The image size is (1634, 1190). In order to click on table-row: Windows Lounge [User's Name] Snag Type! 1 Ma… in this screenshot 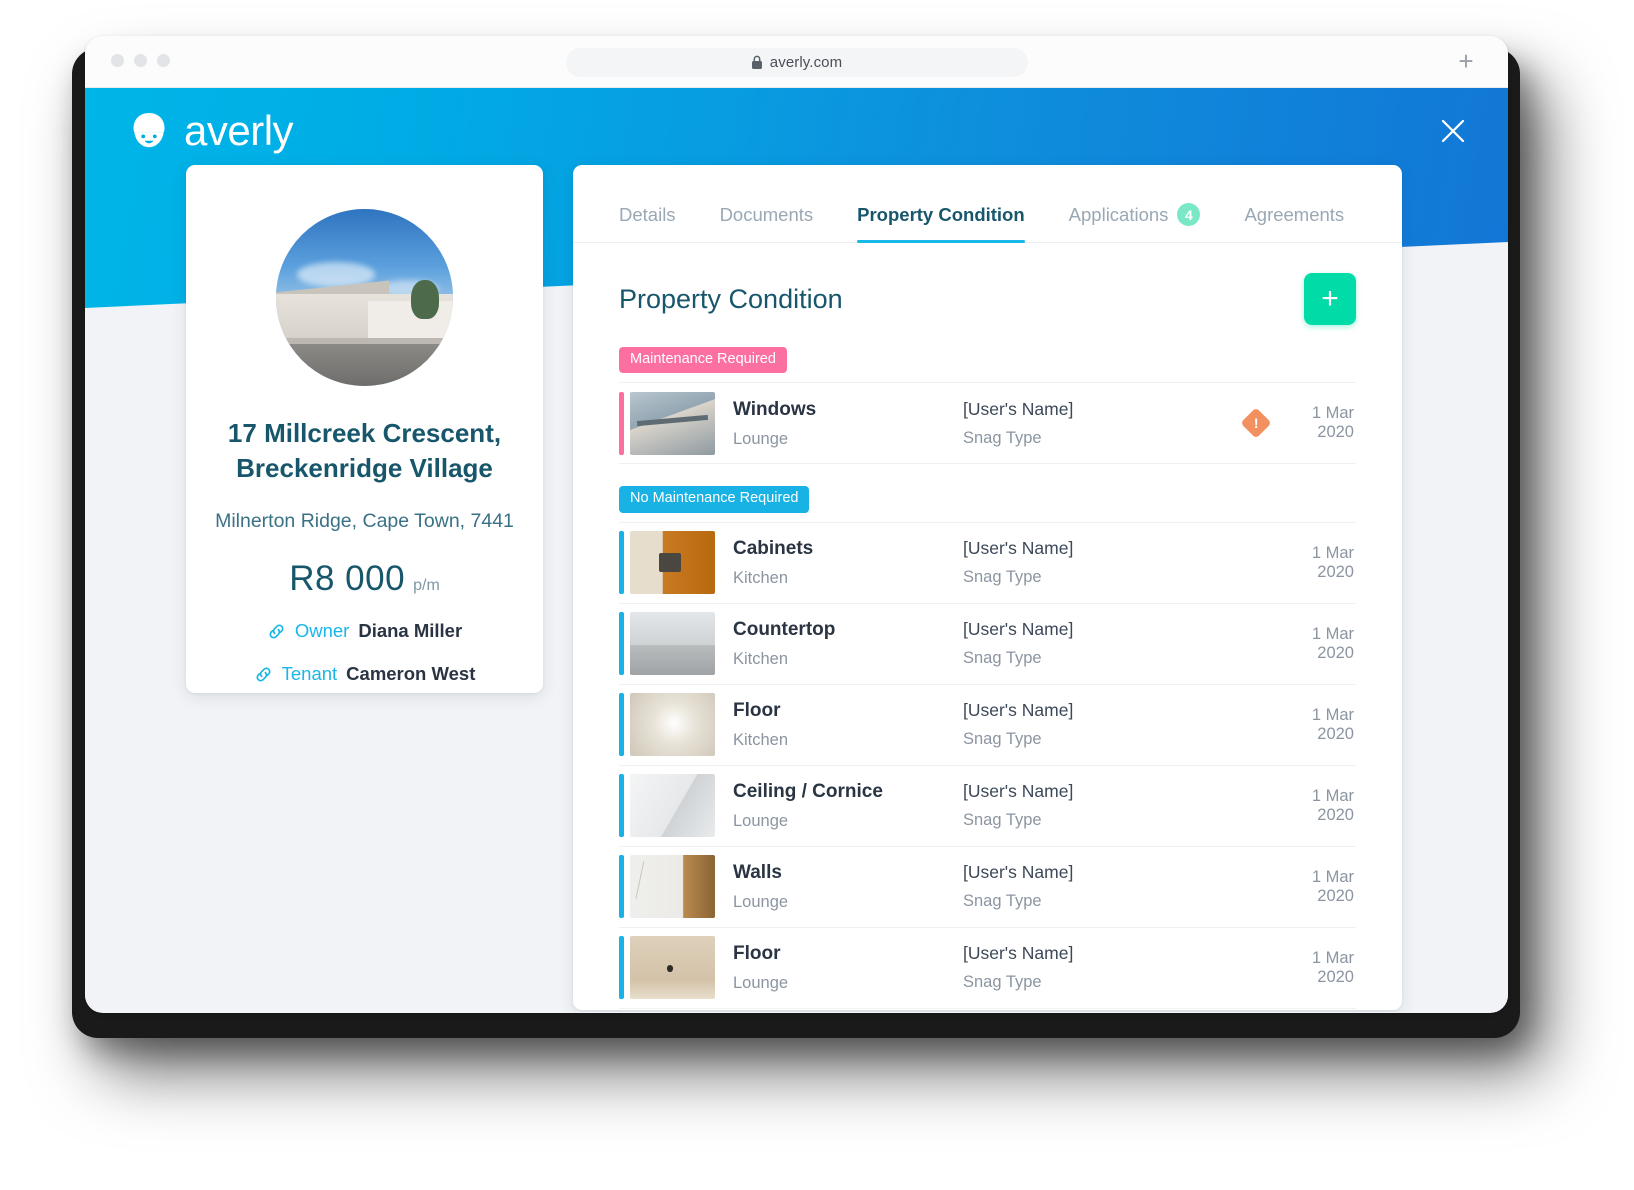, I will do `click(987, 423)`.